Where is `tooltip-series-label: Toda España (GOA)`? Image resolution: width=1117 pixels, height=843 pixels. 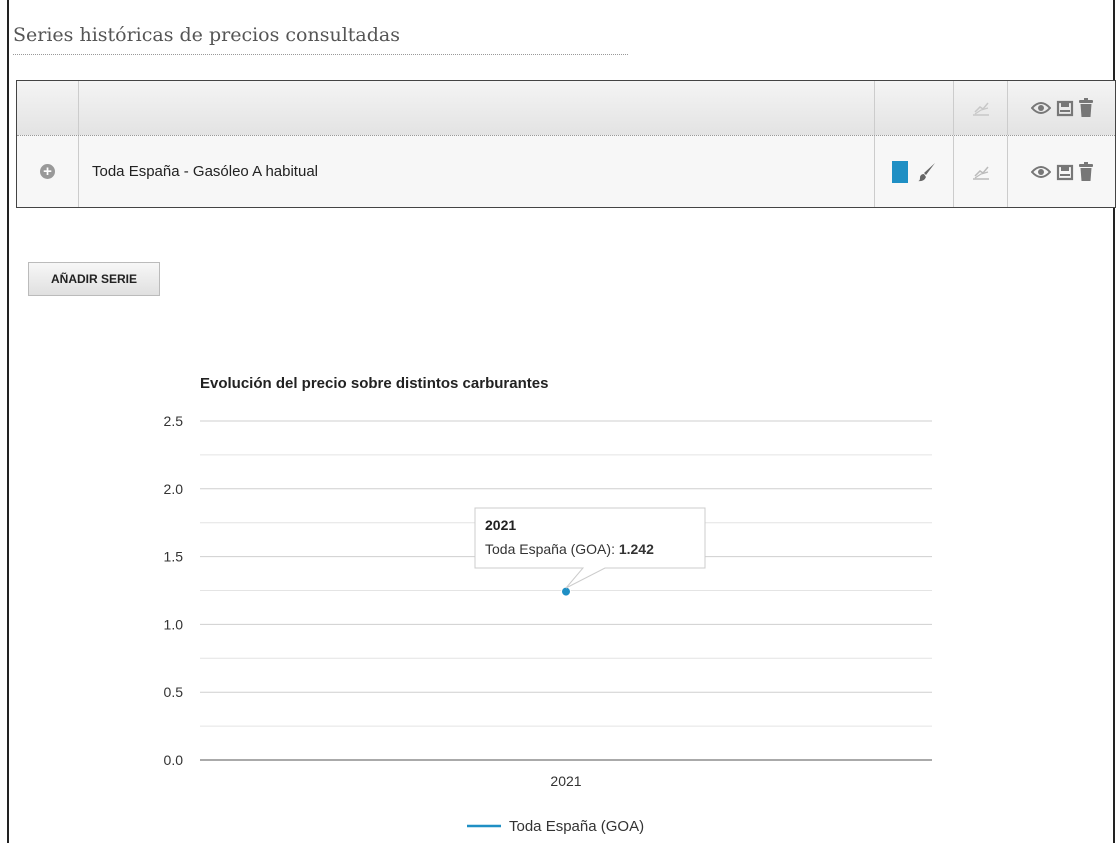
tooltip-series-label: Toda España (GOA) is located at coordinates (548, 549).